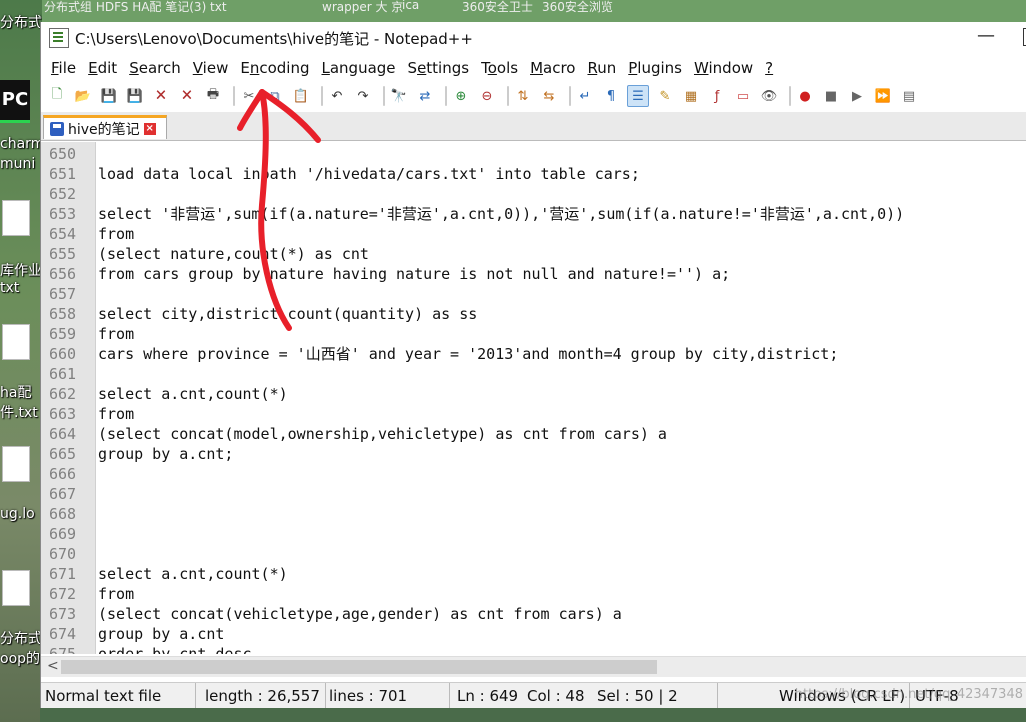 This screenshot has height=722, width=1026. What do you see at coordinates (19, 412) in the screenshot?
I see `desktop-icon-label: 件.txt` at bounding box center [19, 412].